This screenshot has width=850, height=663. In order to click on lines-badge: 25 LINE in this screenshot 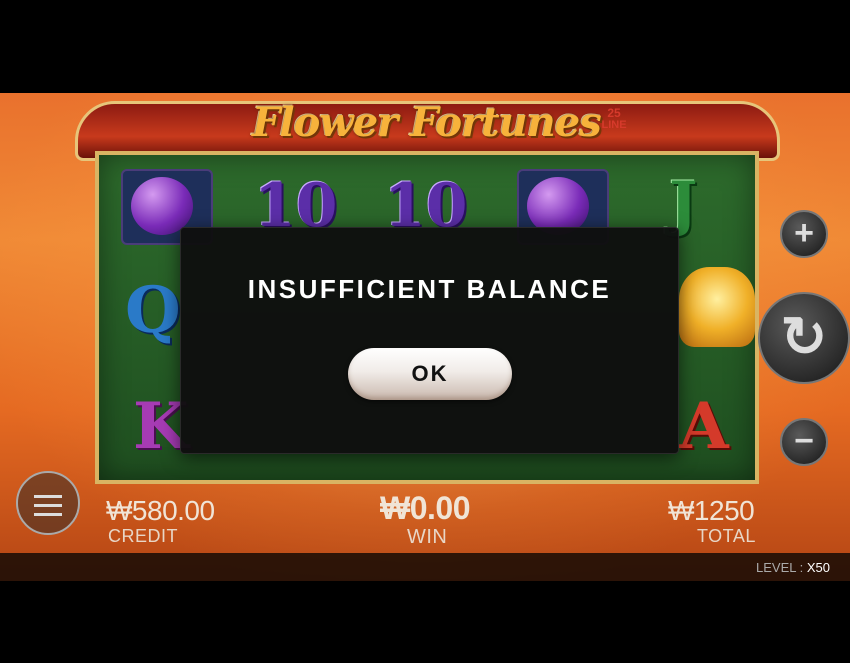, I will do `click(614, 125)`.